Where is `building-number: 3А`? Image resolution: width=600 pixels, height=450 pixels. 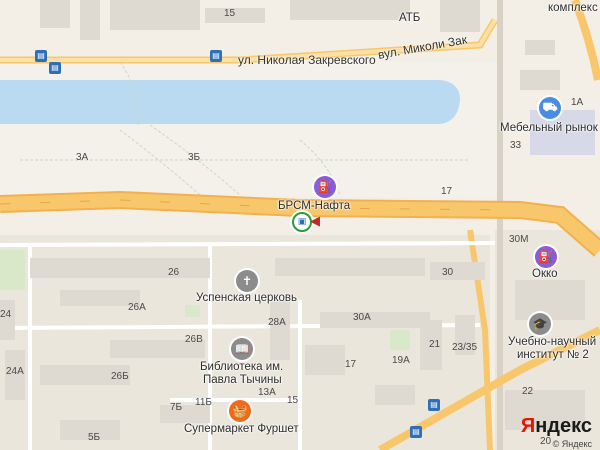 building-number: 3А is located at coordinates (82, 157).